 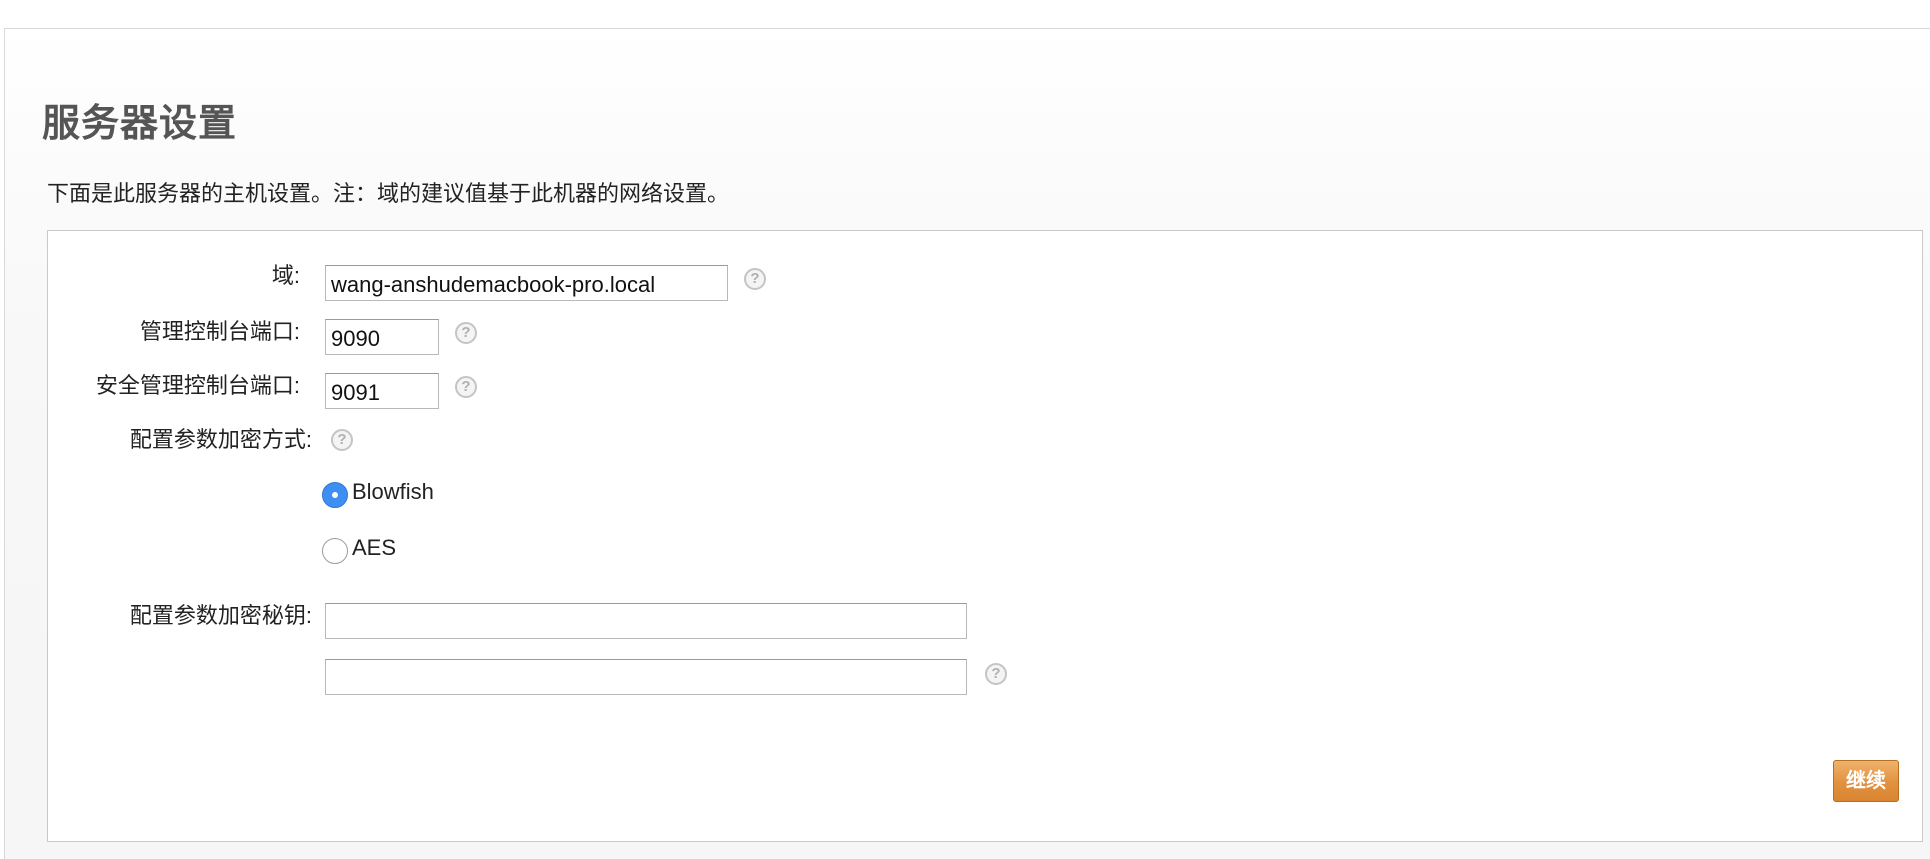 I want to click on domain-label: 域:, so click(x=285, y=275).